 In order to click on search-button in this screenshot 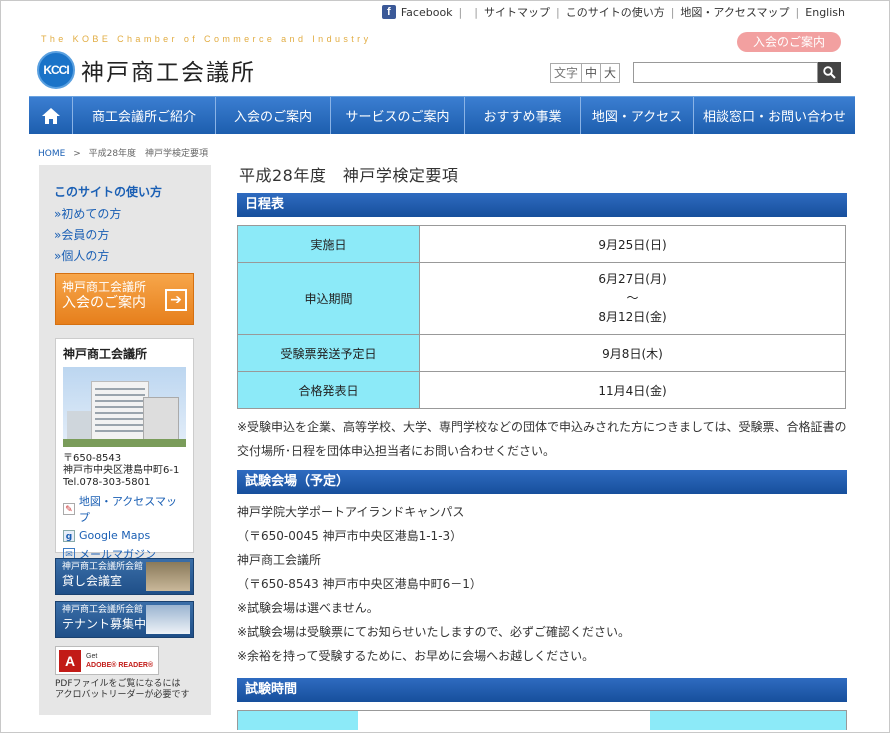, I will do `click(829, 72)`.